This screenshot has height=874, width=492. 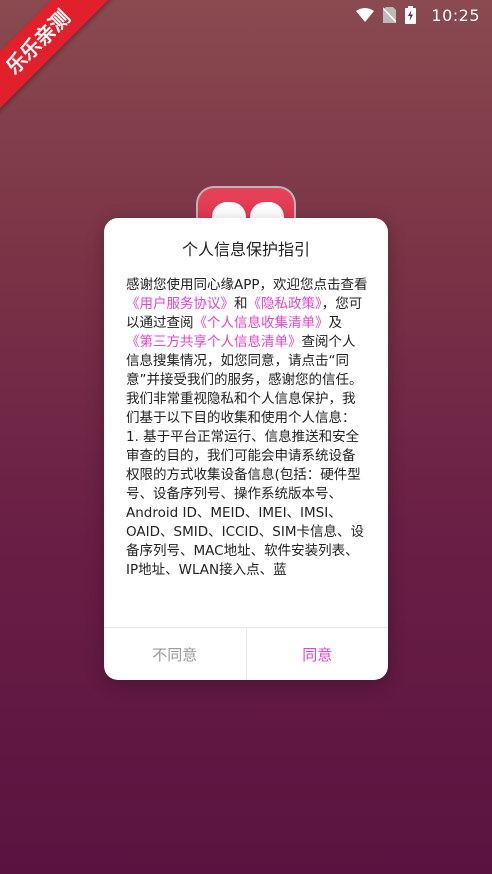 What do you see at coordinates (247, 285) in the screenshot?
I see `body-text: 感谢您使用同心缘APP，欢迎您点击查看` at bounding box center [247, 285].